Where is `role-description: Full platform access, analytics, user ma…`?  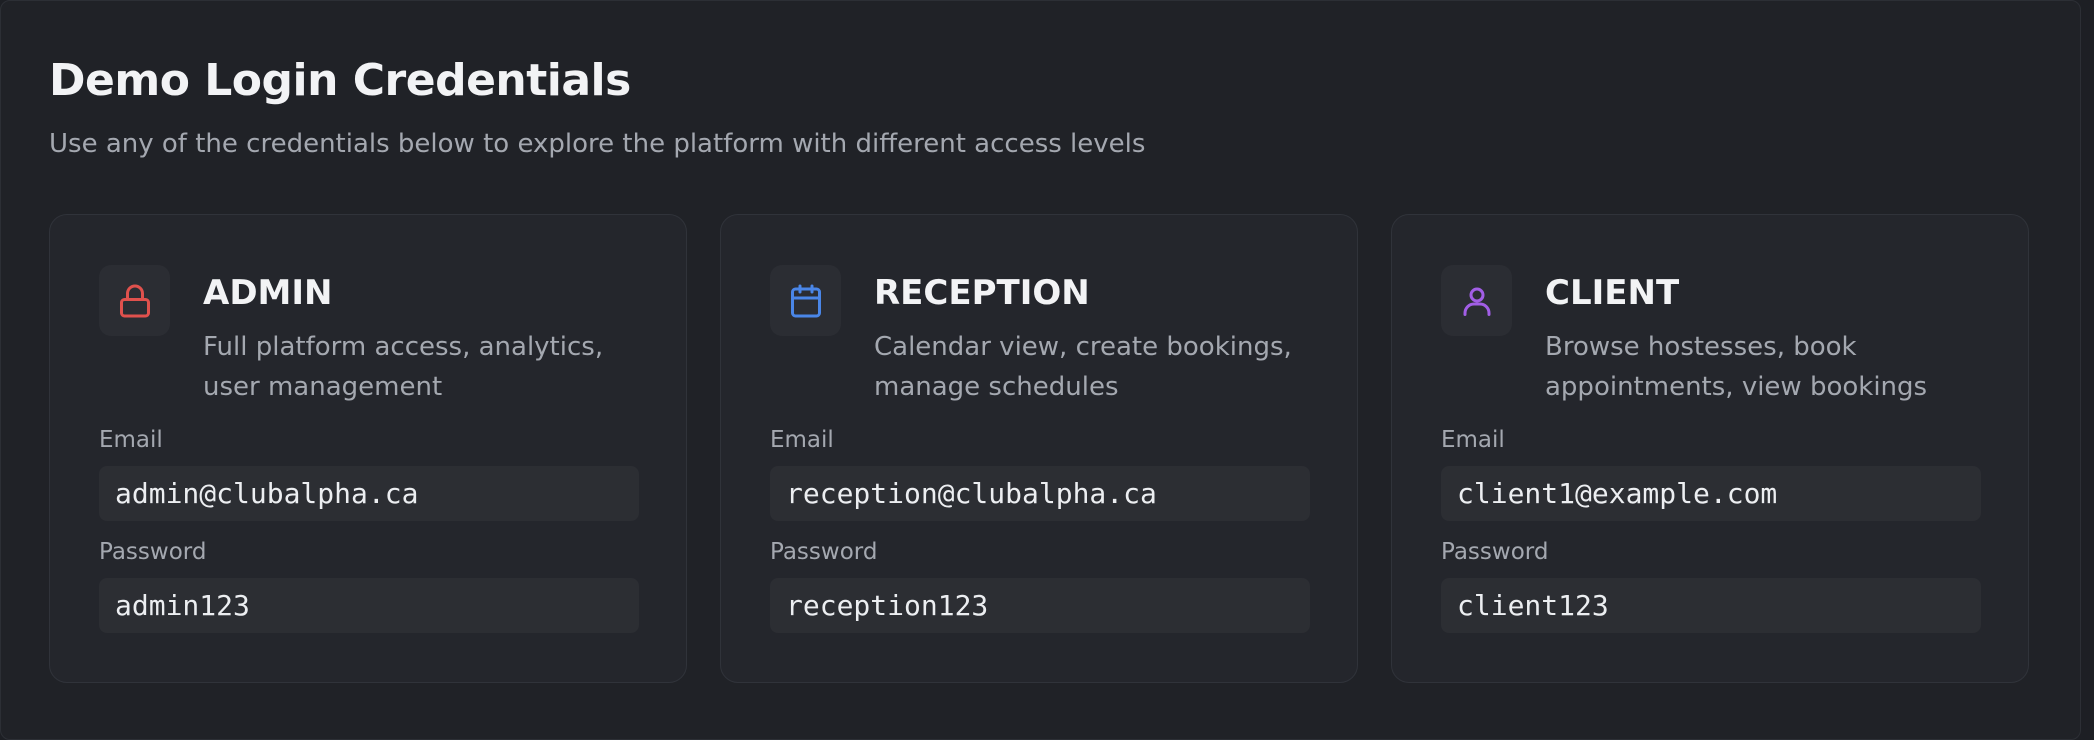 role-description: Full platform access, analytics, user ma… is located at coordinates (403, 367).